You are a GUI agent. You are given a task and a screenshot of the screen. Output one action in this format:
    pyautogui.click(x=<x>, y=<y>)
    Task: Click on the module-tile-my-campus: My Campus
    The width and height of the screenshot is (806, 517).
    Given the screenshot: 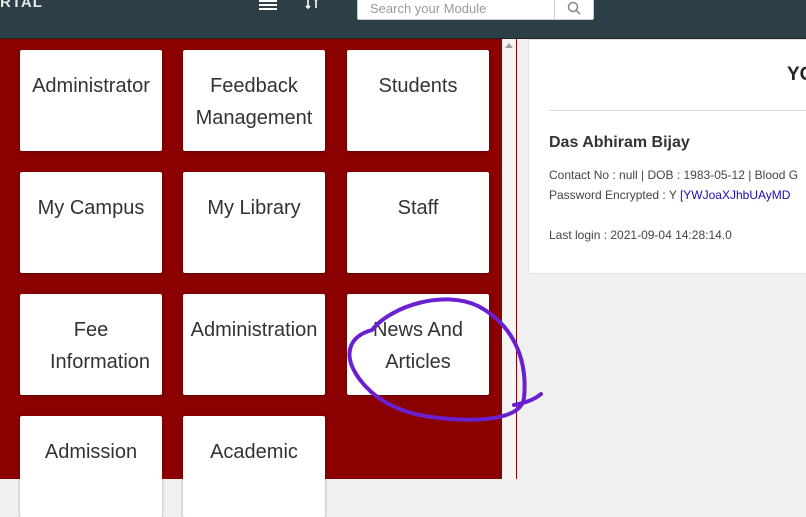 What is the action you would take?
    pyautogui.click(x=91, y=222)
    